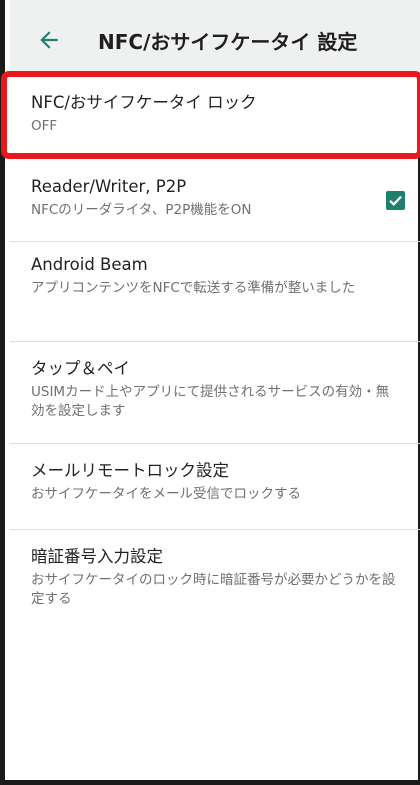 This screenshot has height=785, width=420. Describe the element at coordinates (141, 210) in the screenshot. I see `setting-summary: NFCのリーダライタ、P2P機能をON` at that location.